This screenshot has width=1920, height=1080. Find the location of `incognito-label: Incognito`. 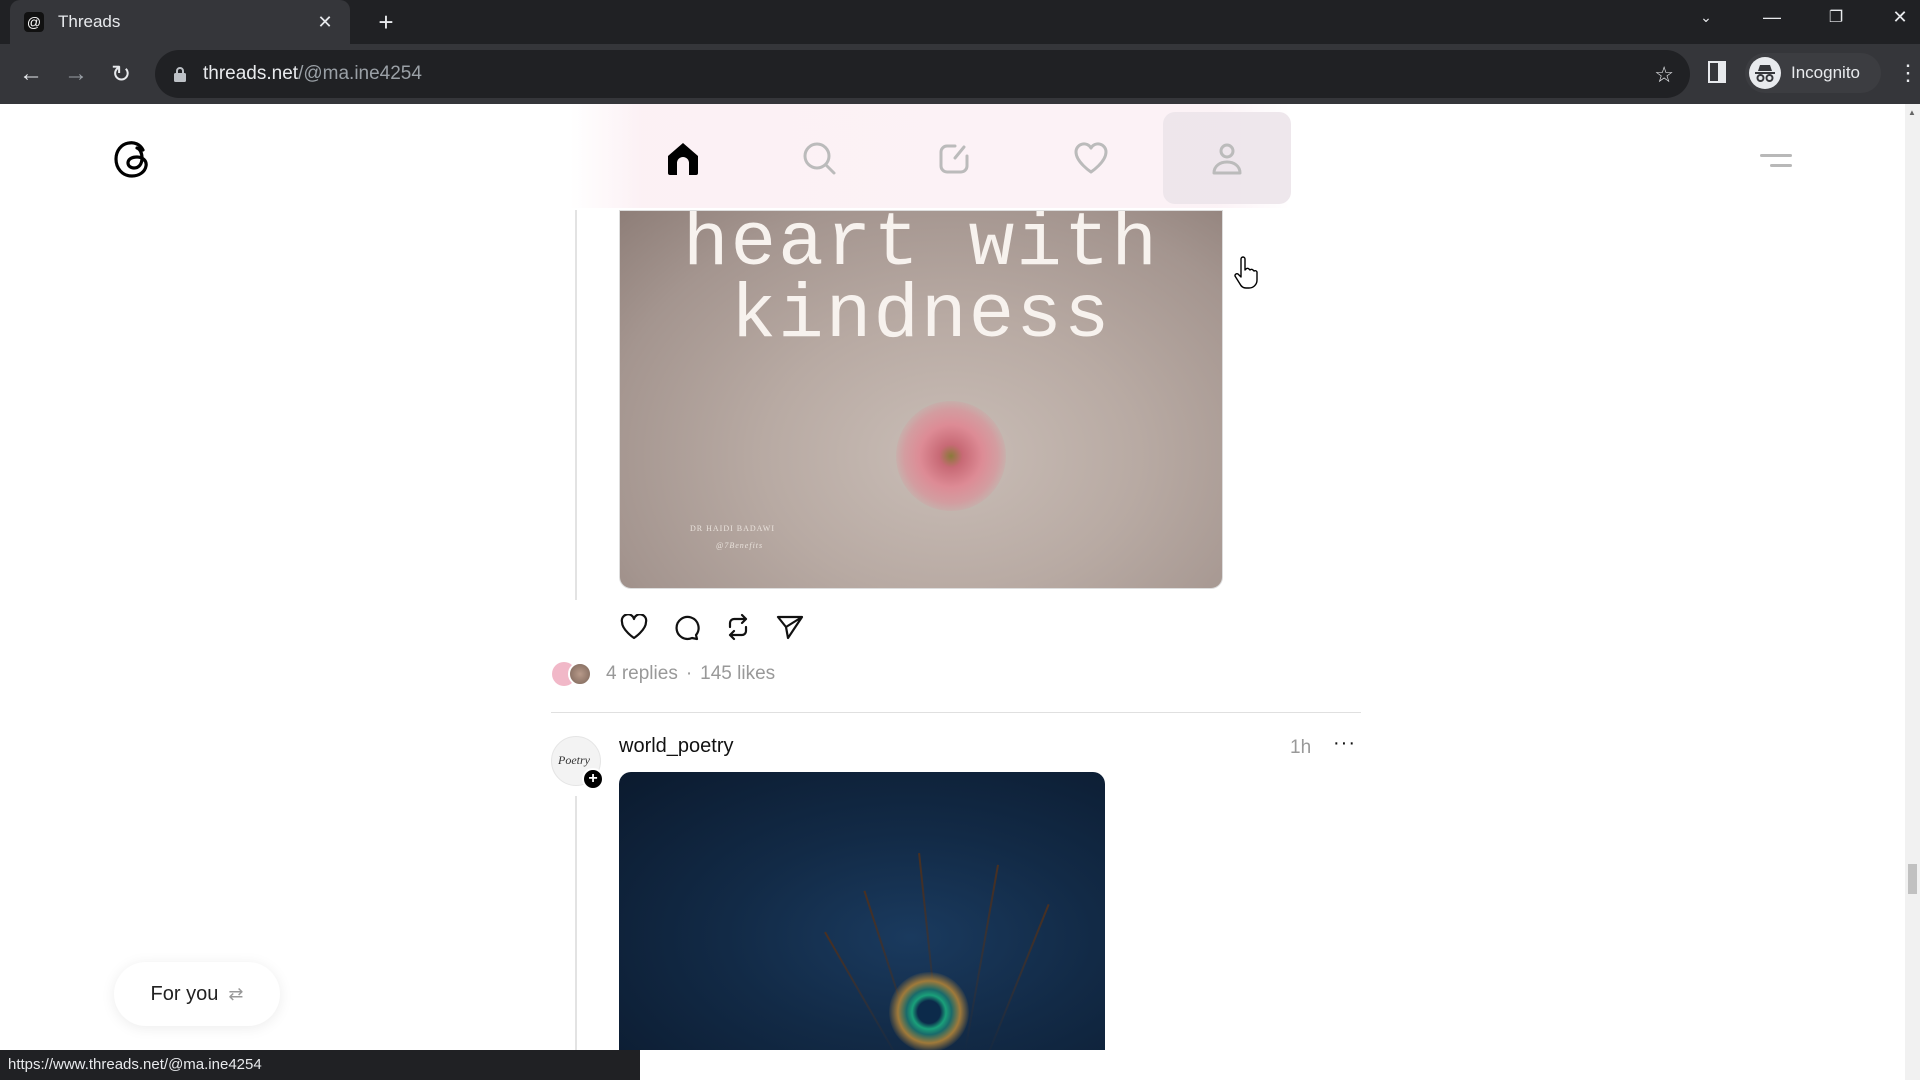

incognito-label: Incognito is located at coordinates (1825, 72).